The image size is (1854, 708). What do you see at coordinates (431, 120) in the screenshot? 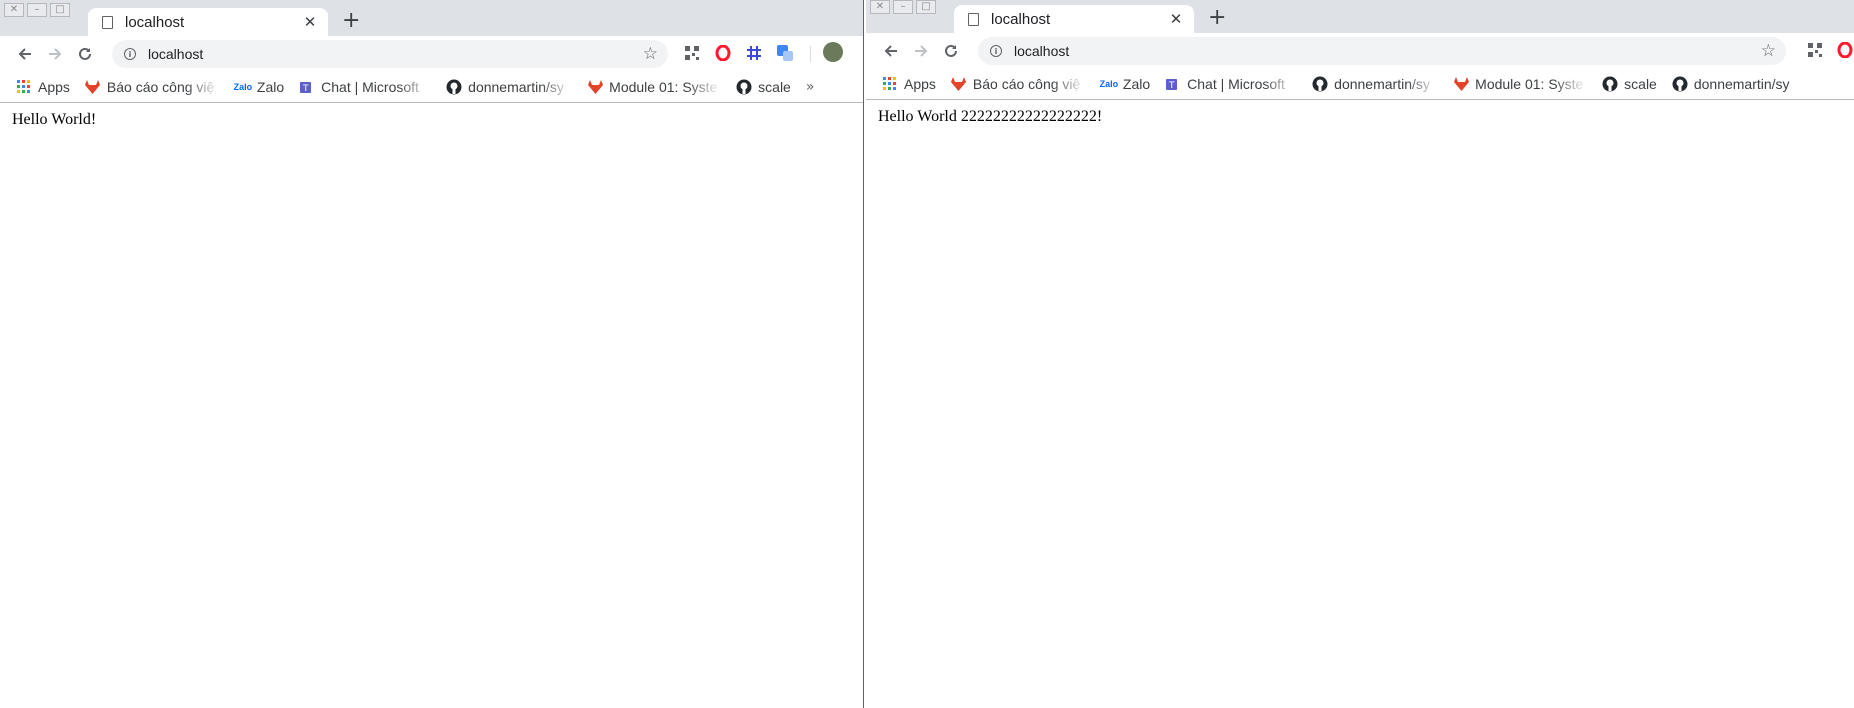
I see `page-content: Hello World!` at bounding box center [431, 120].